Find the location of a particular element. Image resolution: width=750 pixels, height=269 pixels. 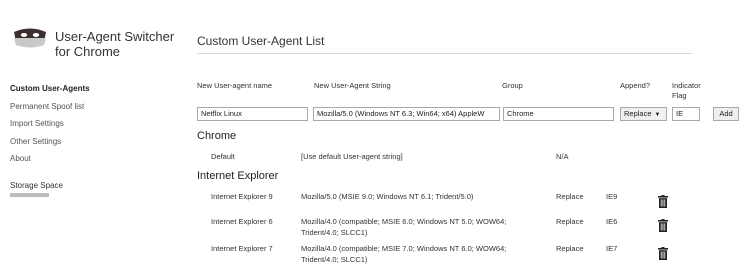

row-flag: IE9 is located at coordinates (612, 196).